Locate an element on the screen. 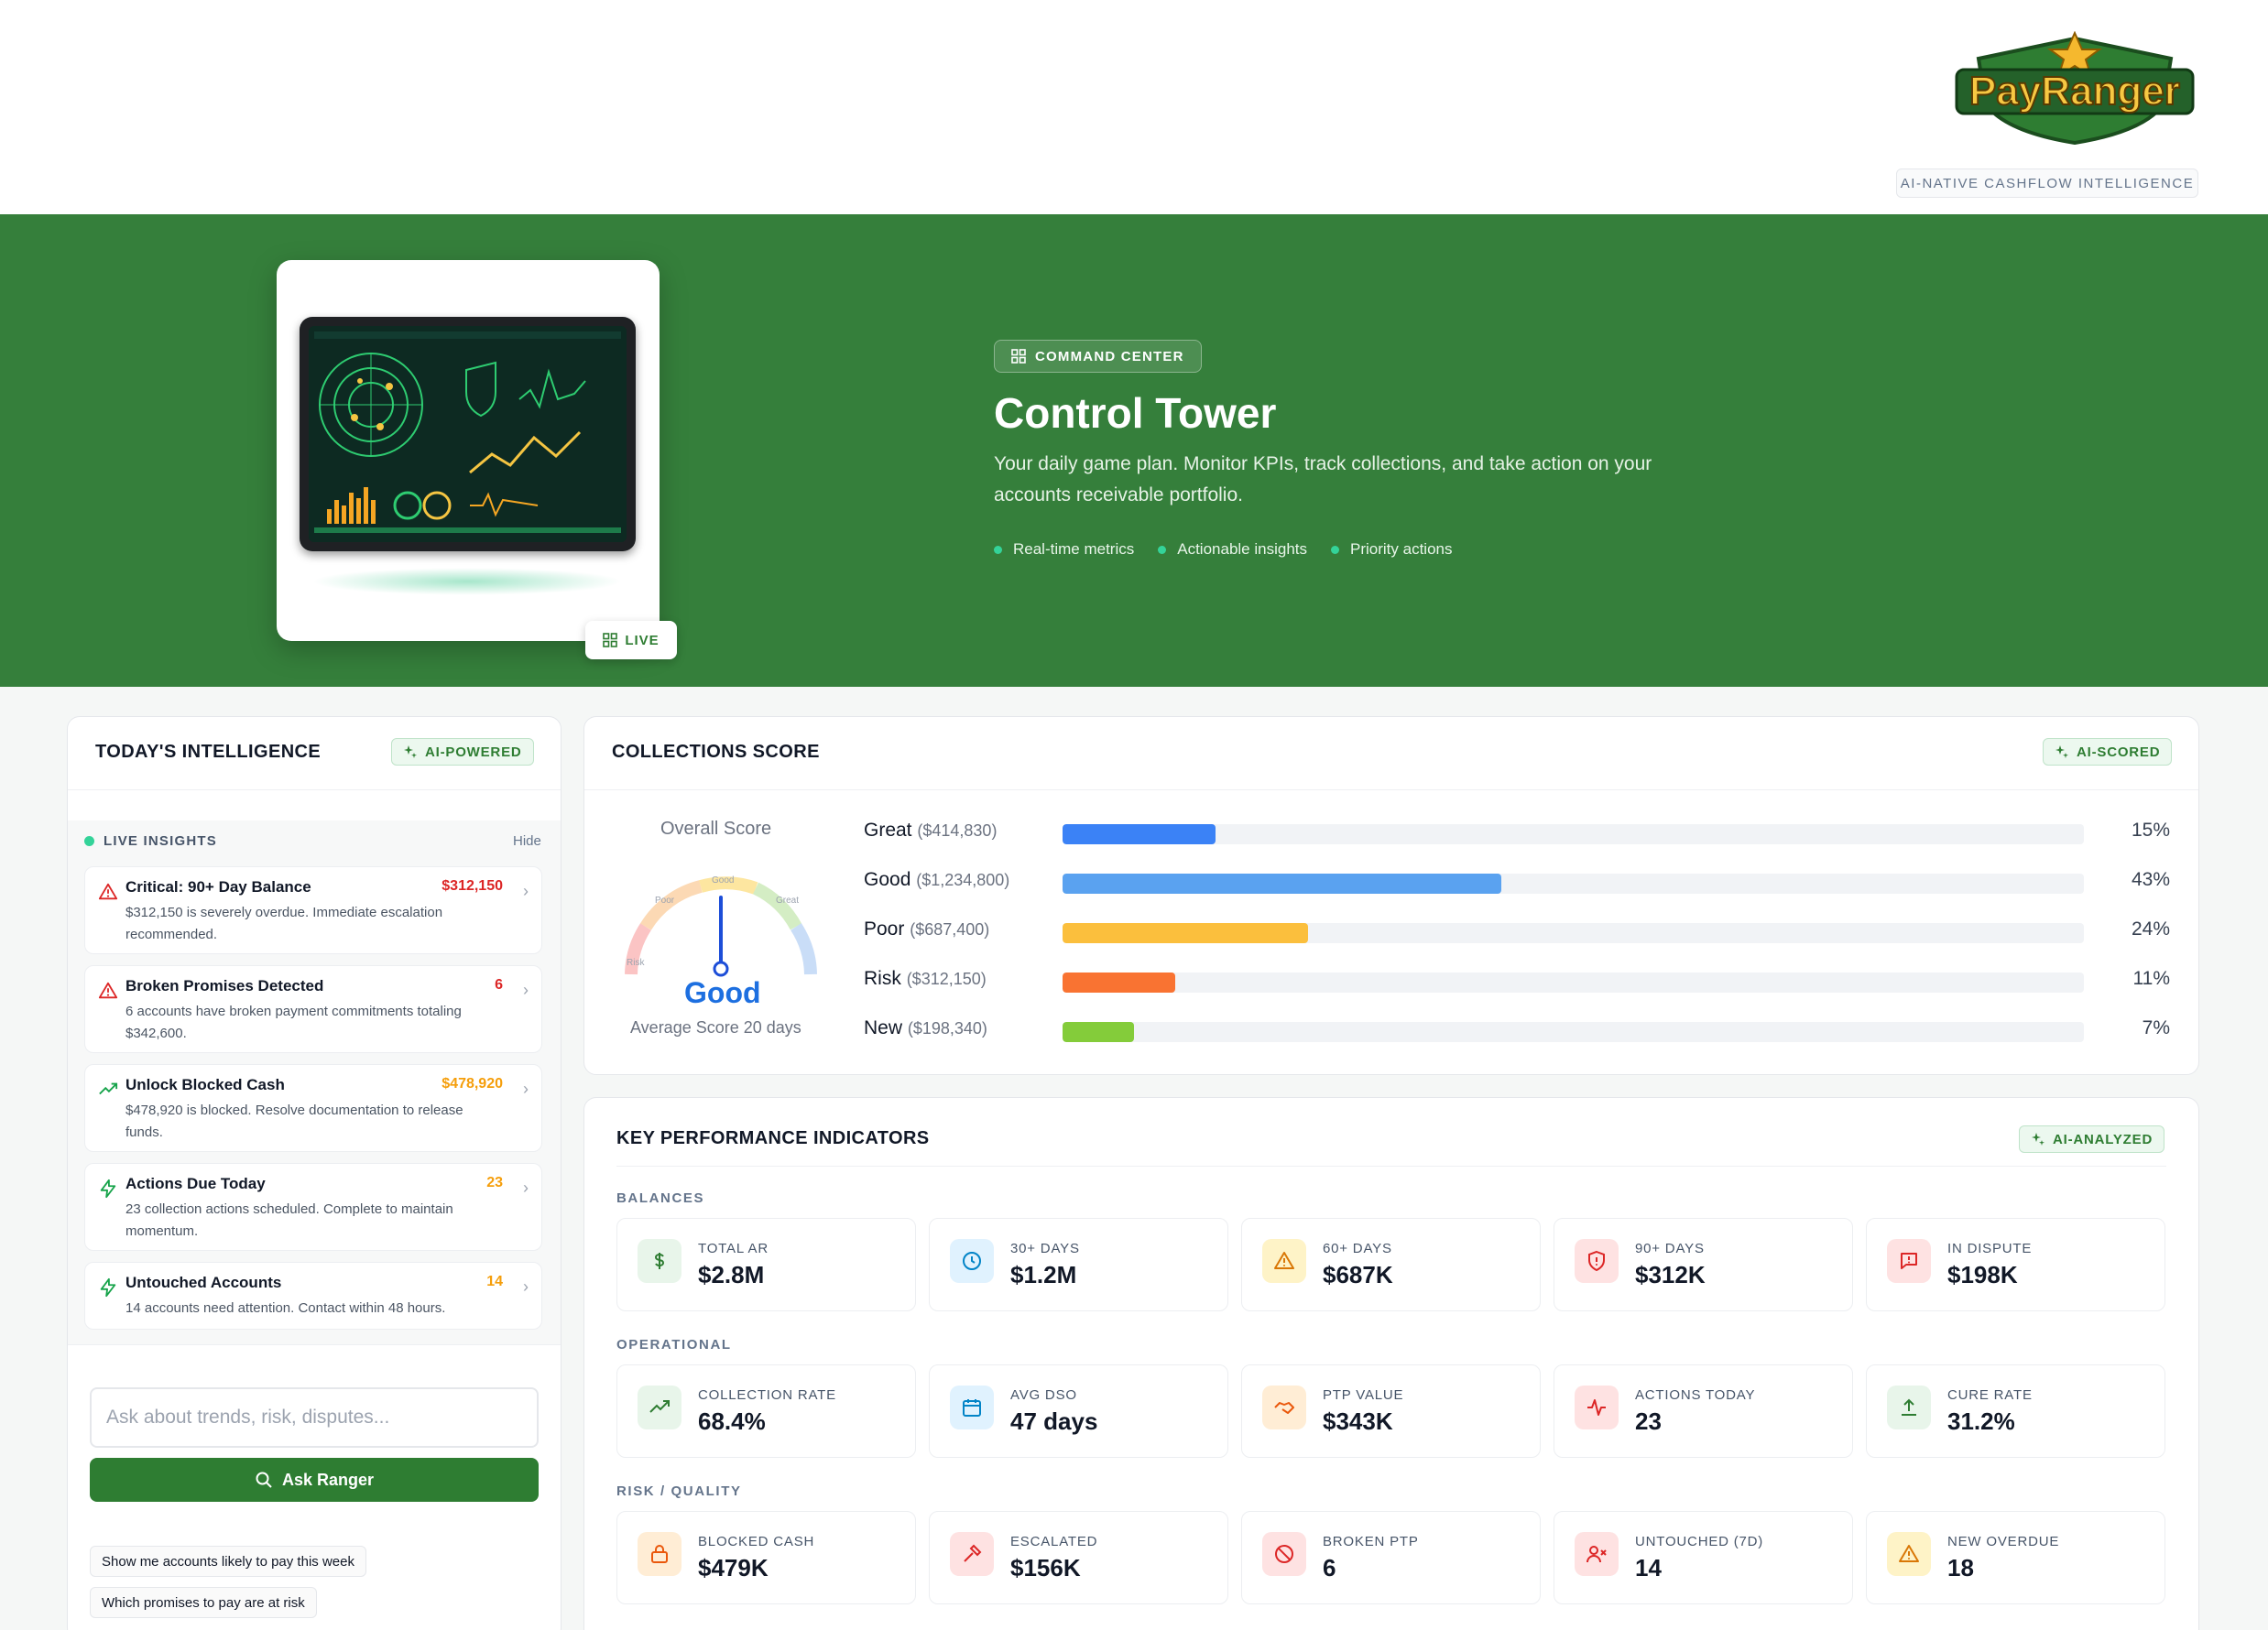  kpi-card: ESCALATED $156K is located at coordinates (1078, 1557).